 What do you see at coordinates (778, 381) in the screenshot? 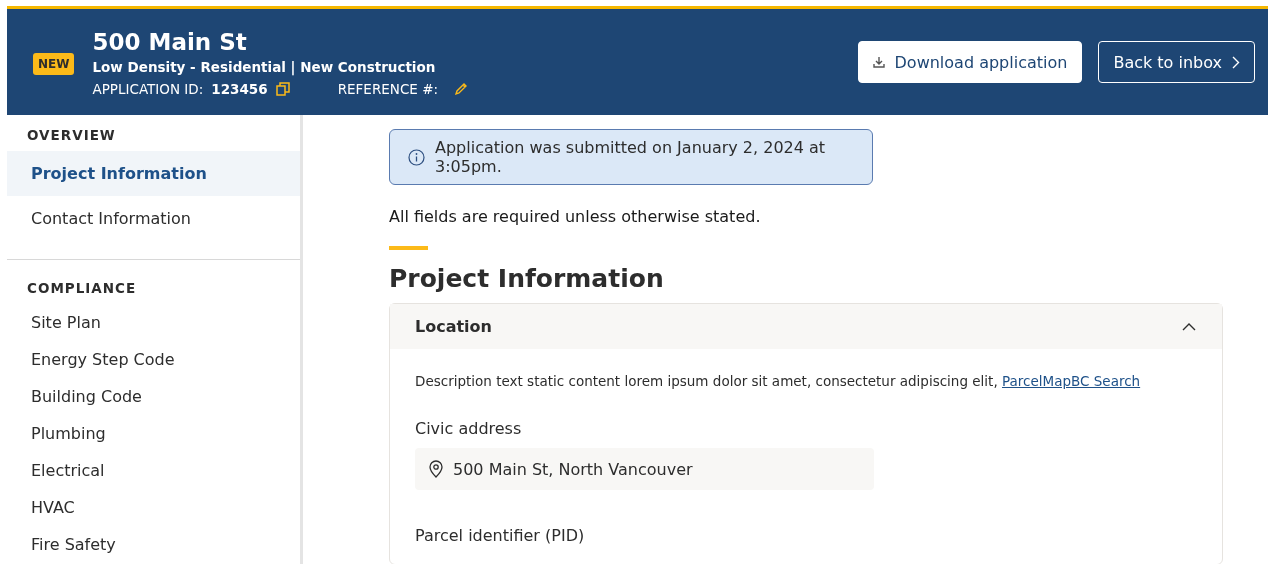
I see `description-text: Description text static content lorem ipsum dolor sit amet, consectetur adipiscing elit, ParcelMapBC Search` at bounding box center [778, 381].